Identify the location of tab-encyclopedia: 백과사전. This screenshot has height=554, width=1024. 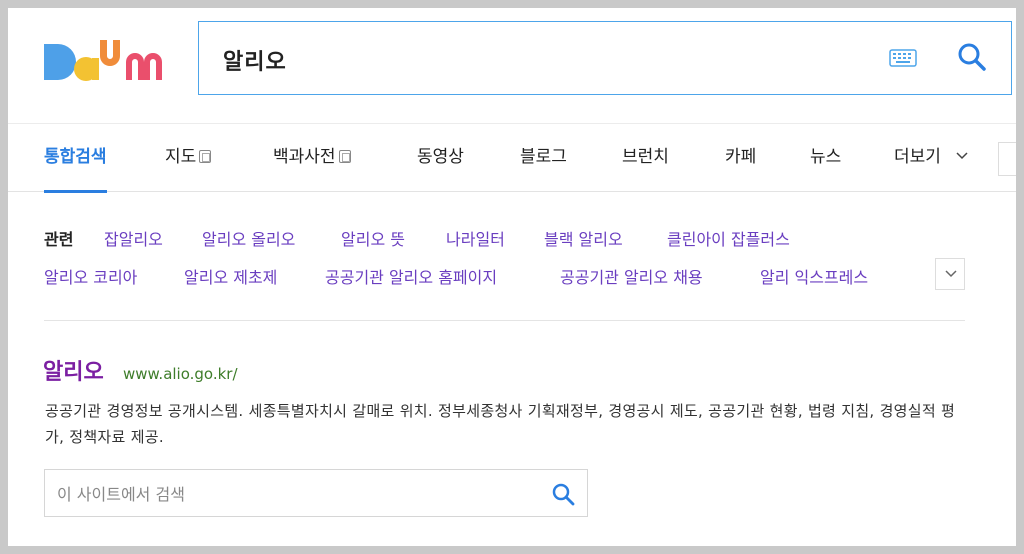
(312, 158).